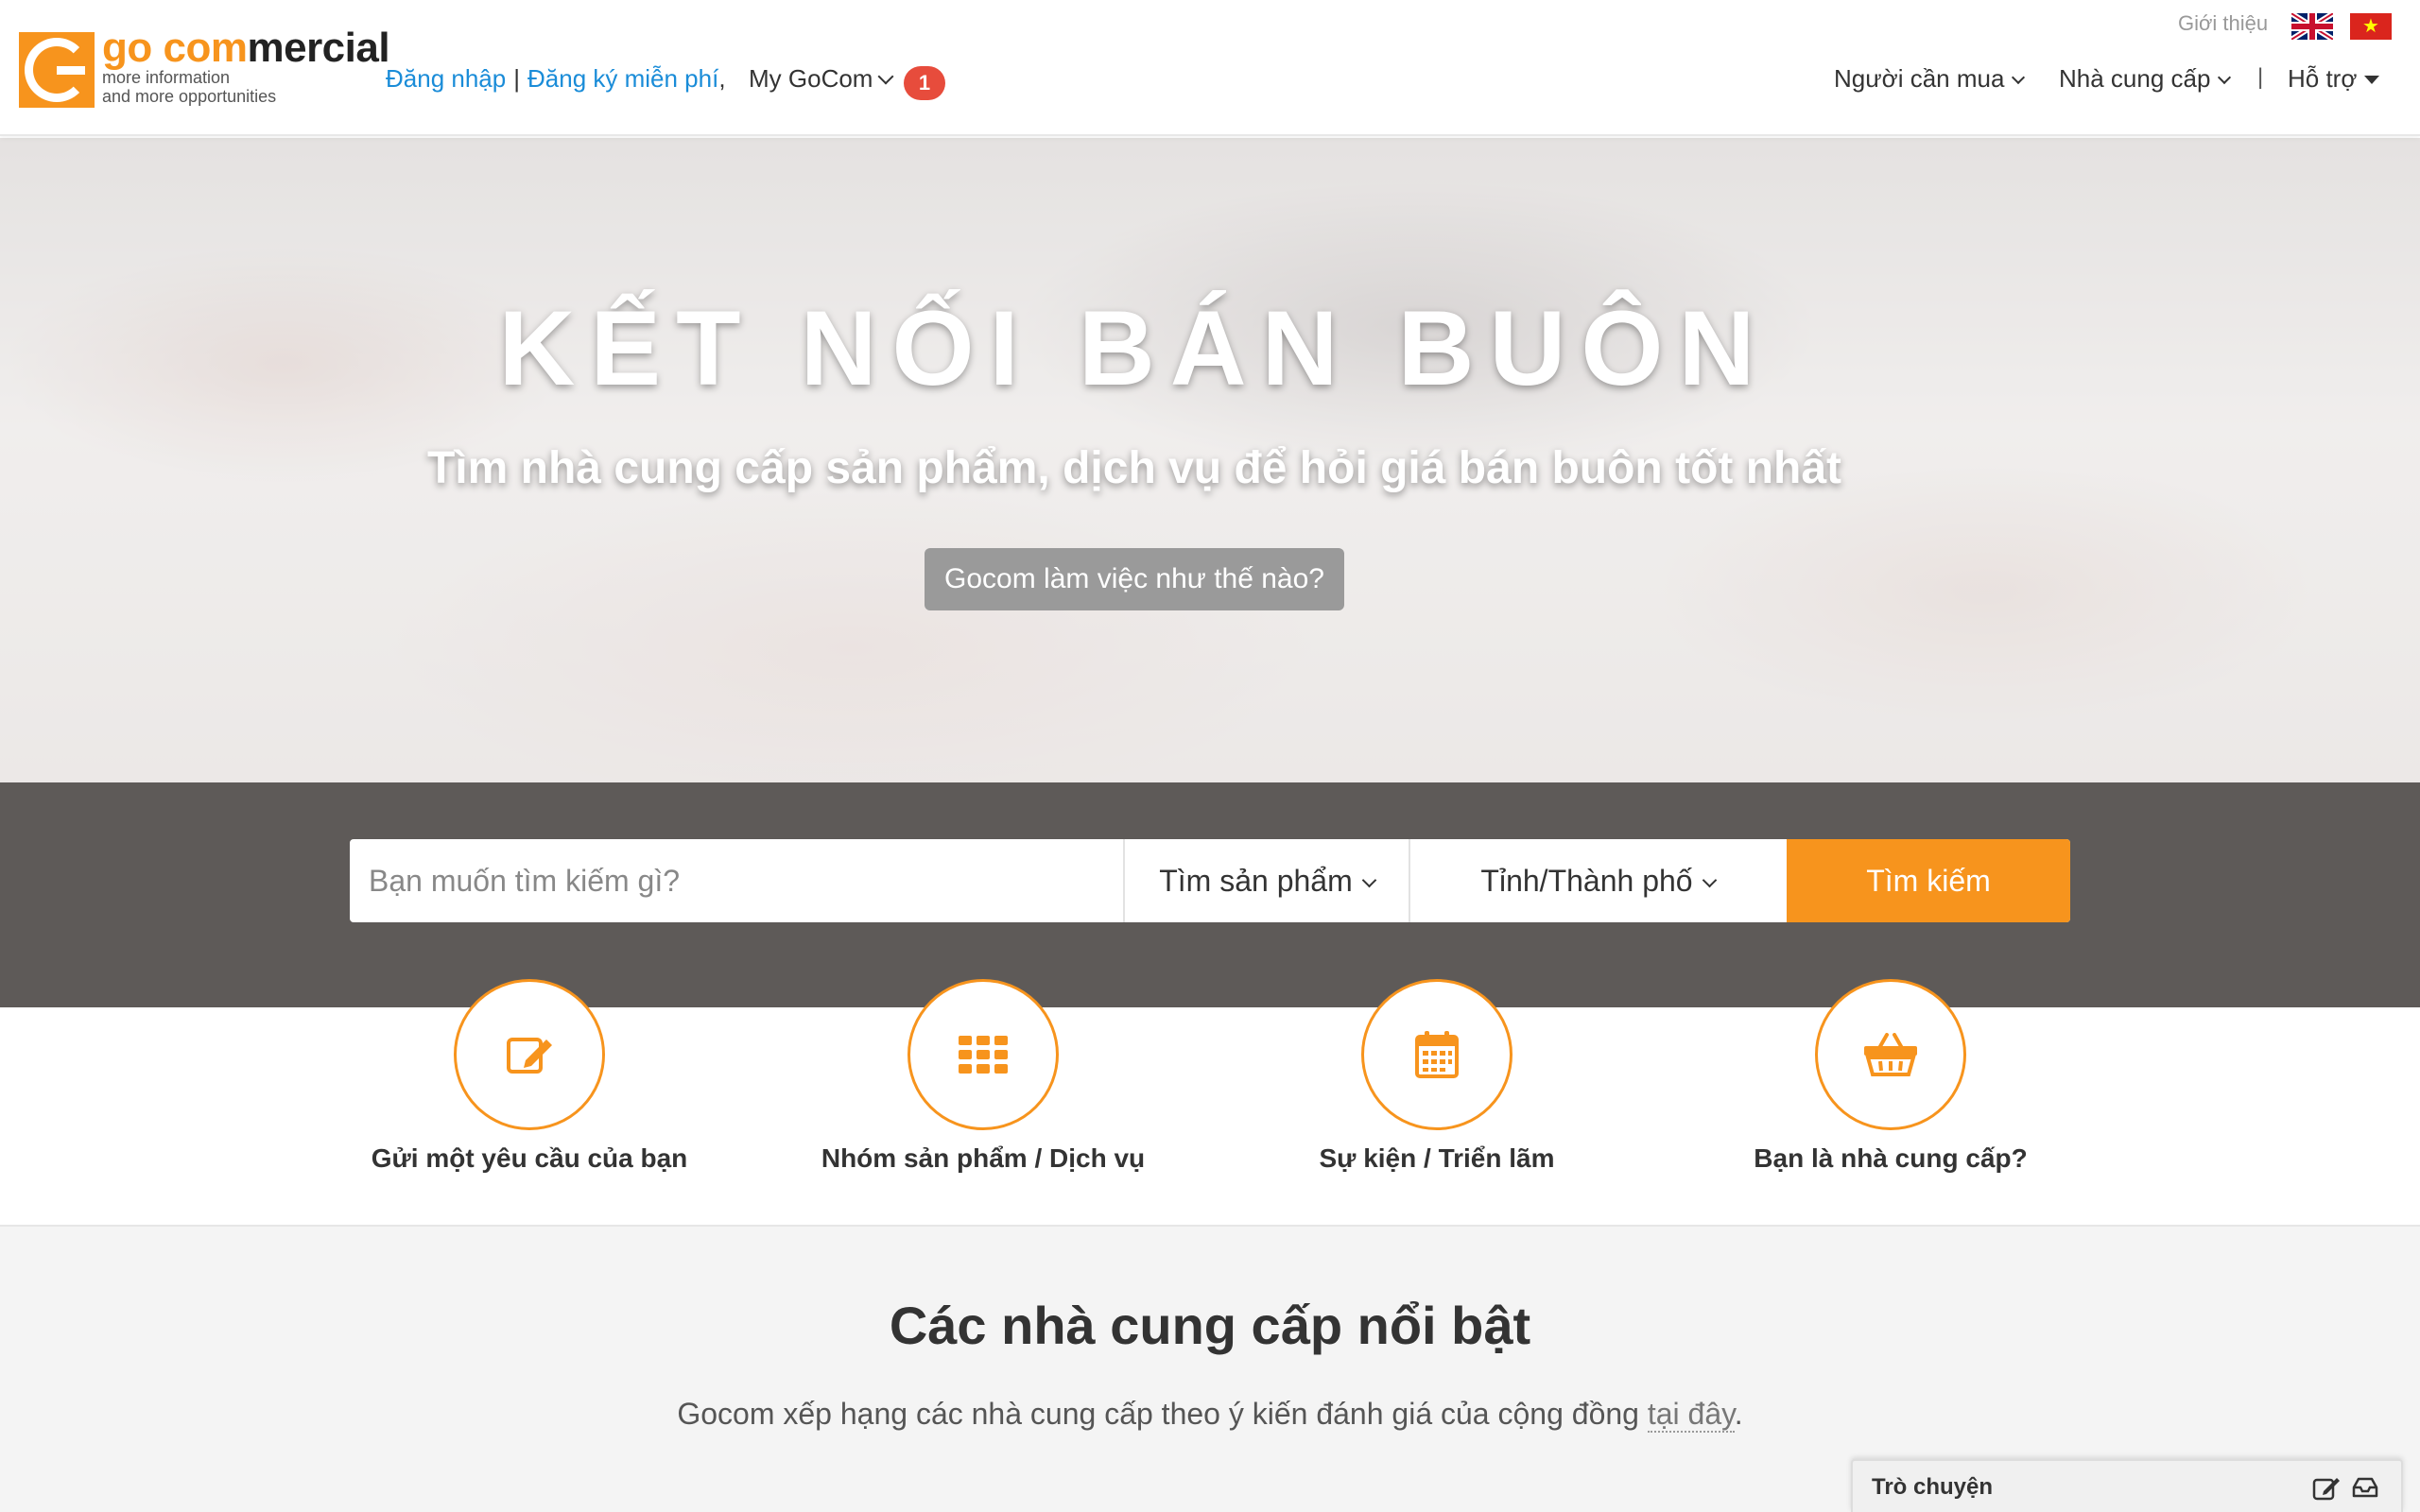 This screenshot has height=1512, width=2420. Describe the element at coordinates (1587, 881) in the screenshot. I see `city-select-label: Tỉnh/Thành phố` at that location.